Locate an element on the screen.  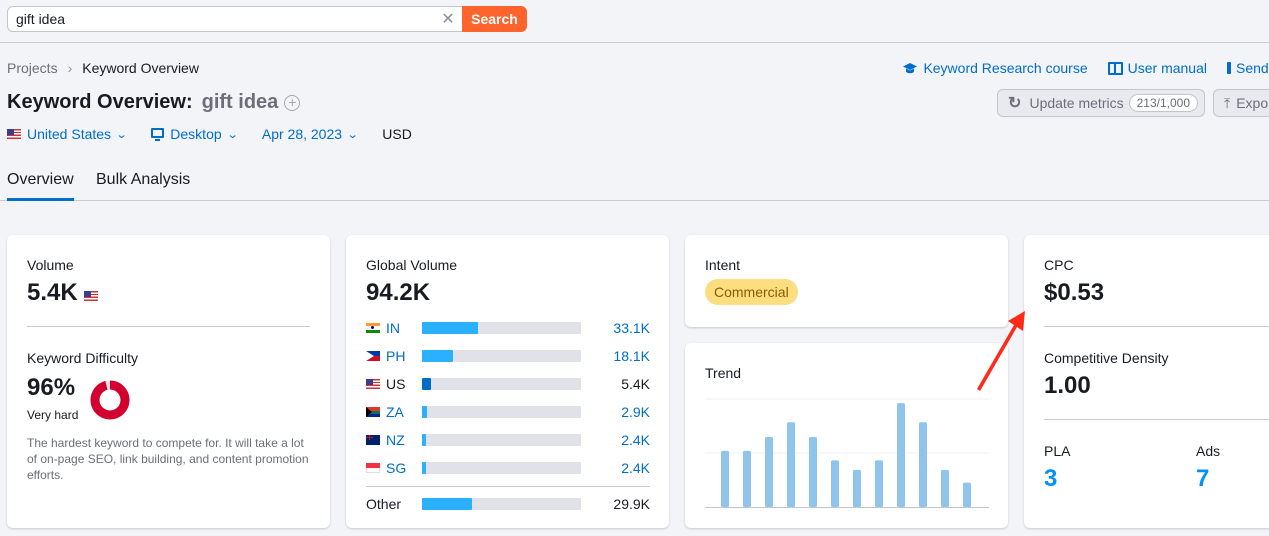
global-volume-row-sg: SG 2.4K is located at coordinates (508, 468).